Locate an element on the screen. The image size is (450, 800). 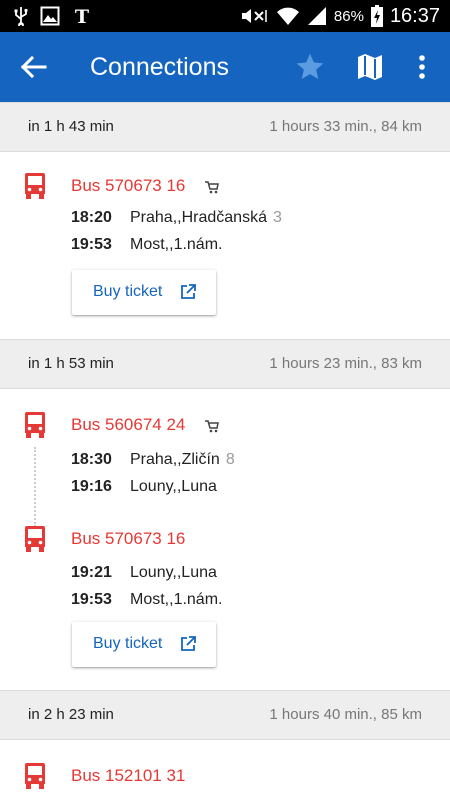
stop-row: 18:30 Praha,,Zličín 8 is located at coordinates (153, 460).